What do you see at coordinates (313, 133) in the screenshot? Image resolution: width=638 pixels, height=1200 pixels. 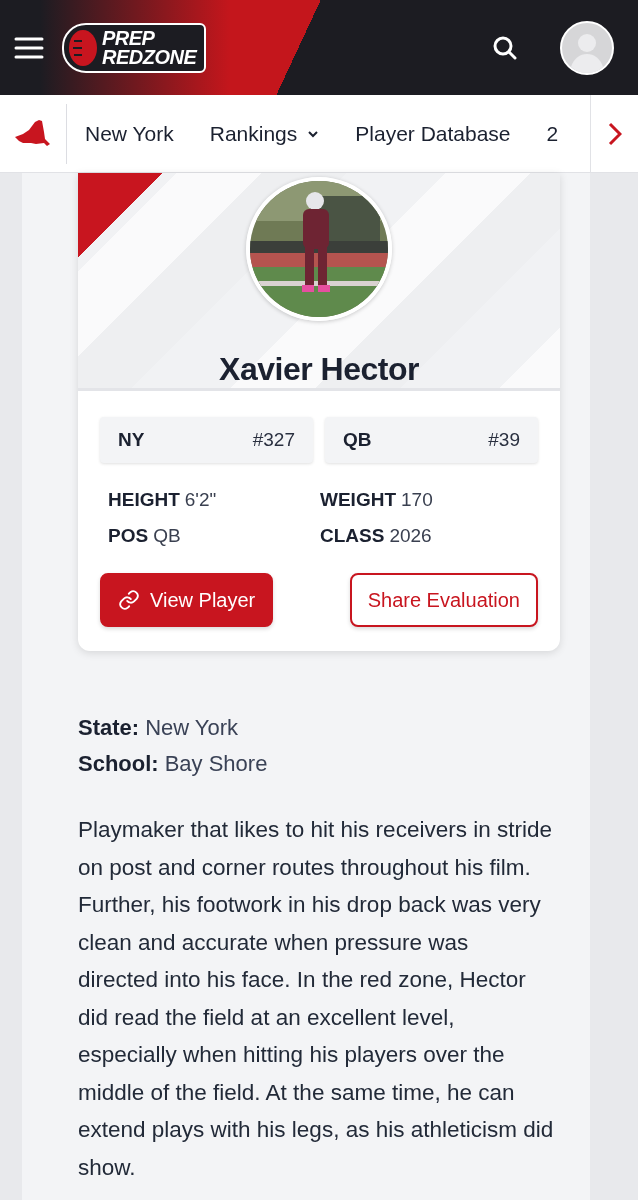 I see `caret-icon` at bounding box center [313, 133].